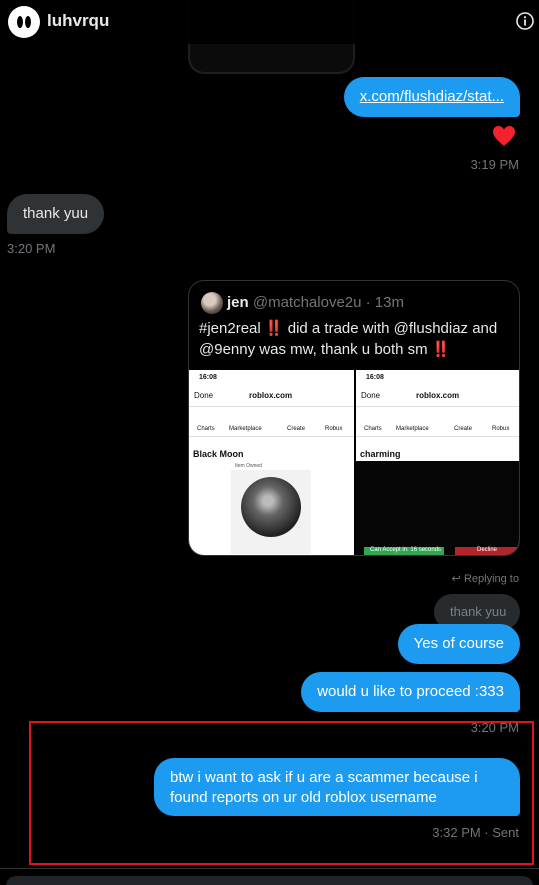  I want to click on item-title: Black Moon, so click(218, 454).